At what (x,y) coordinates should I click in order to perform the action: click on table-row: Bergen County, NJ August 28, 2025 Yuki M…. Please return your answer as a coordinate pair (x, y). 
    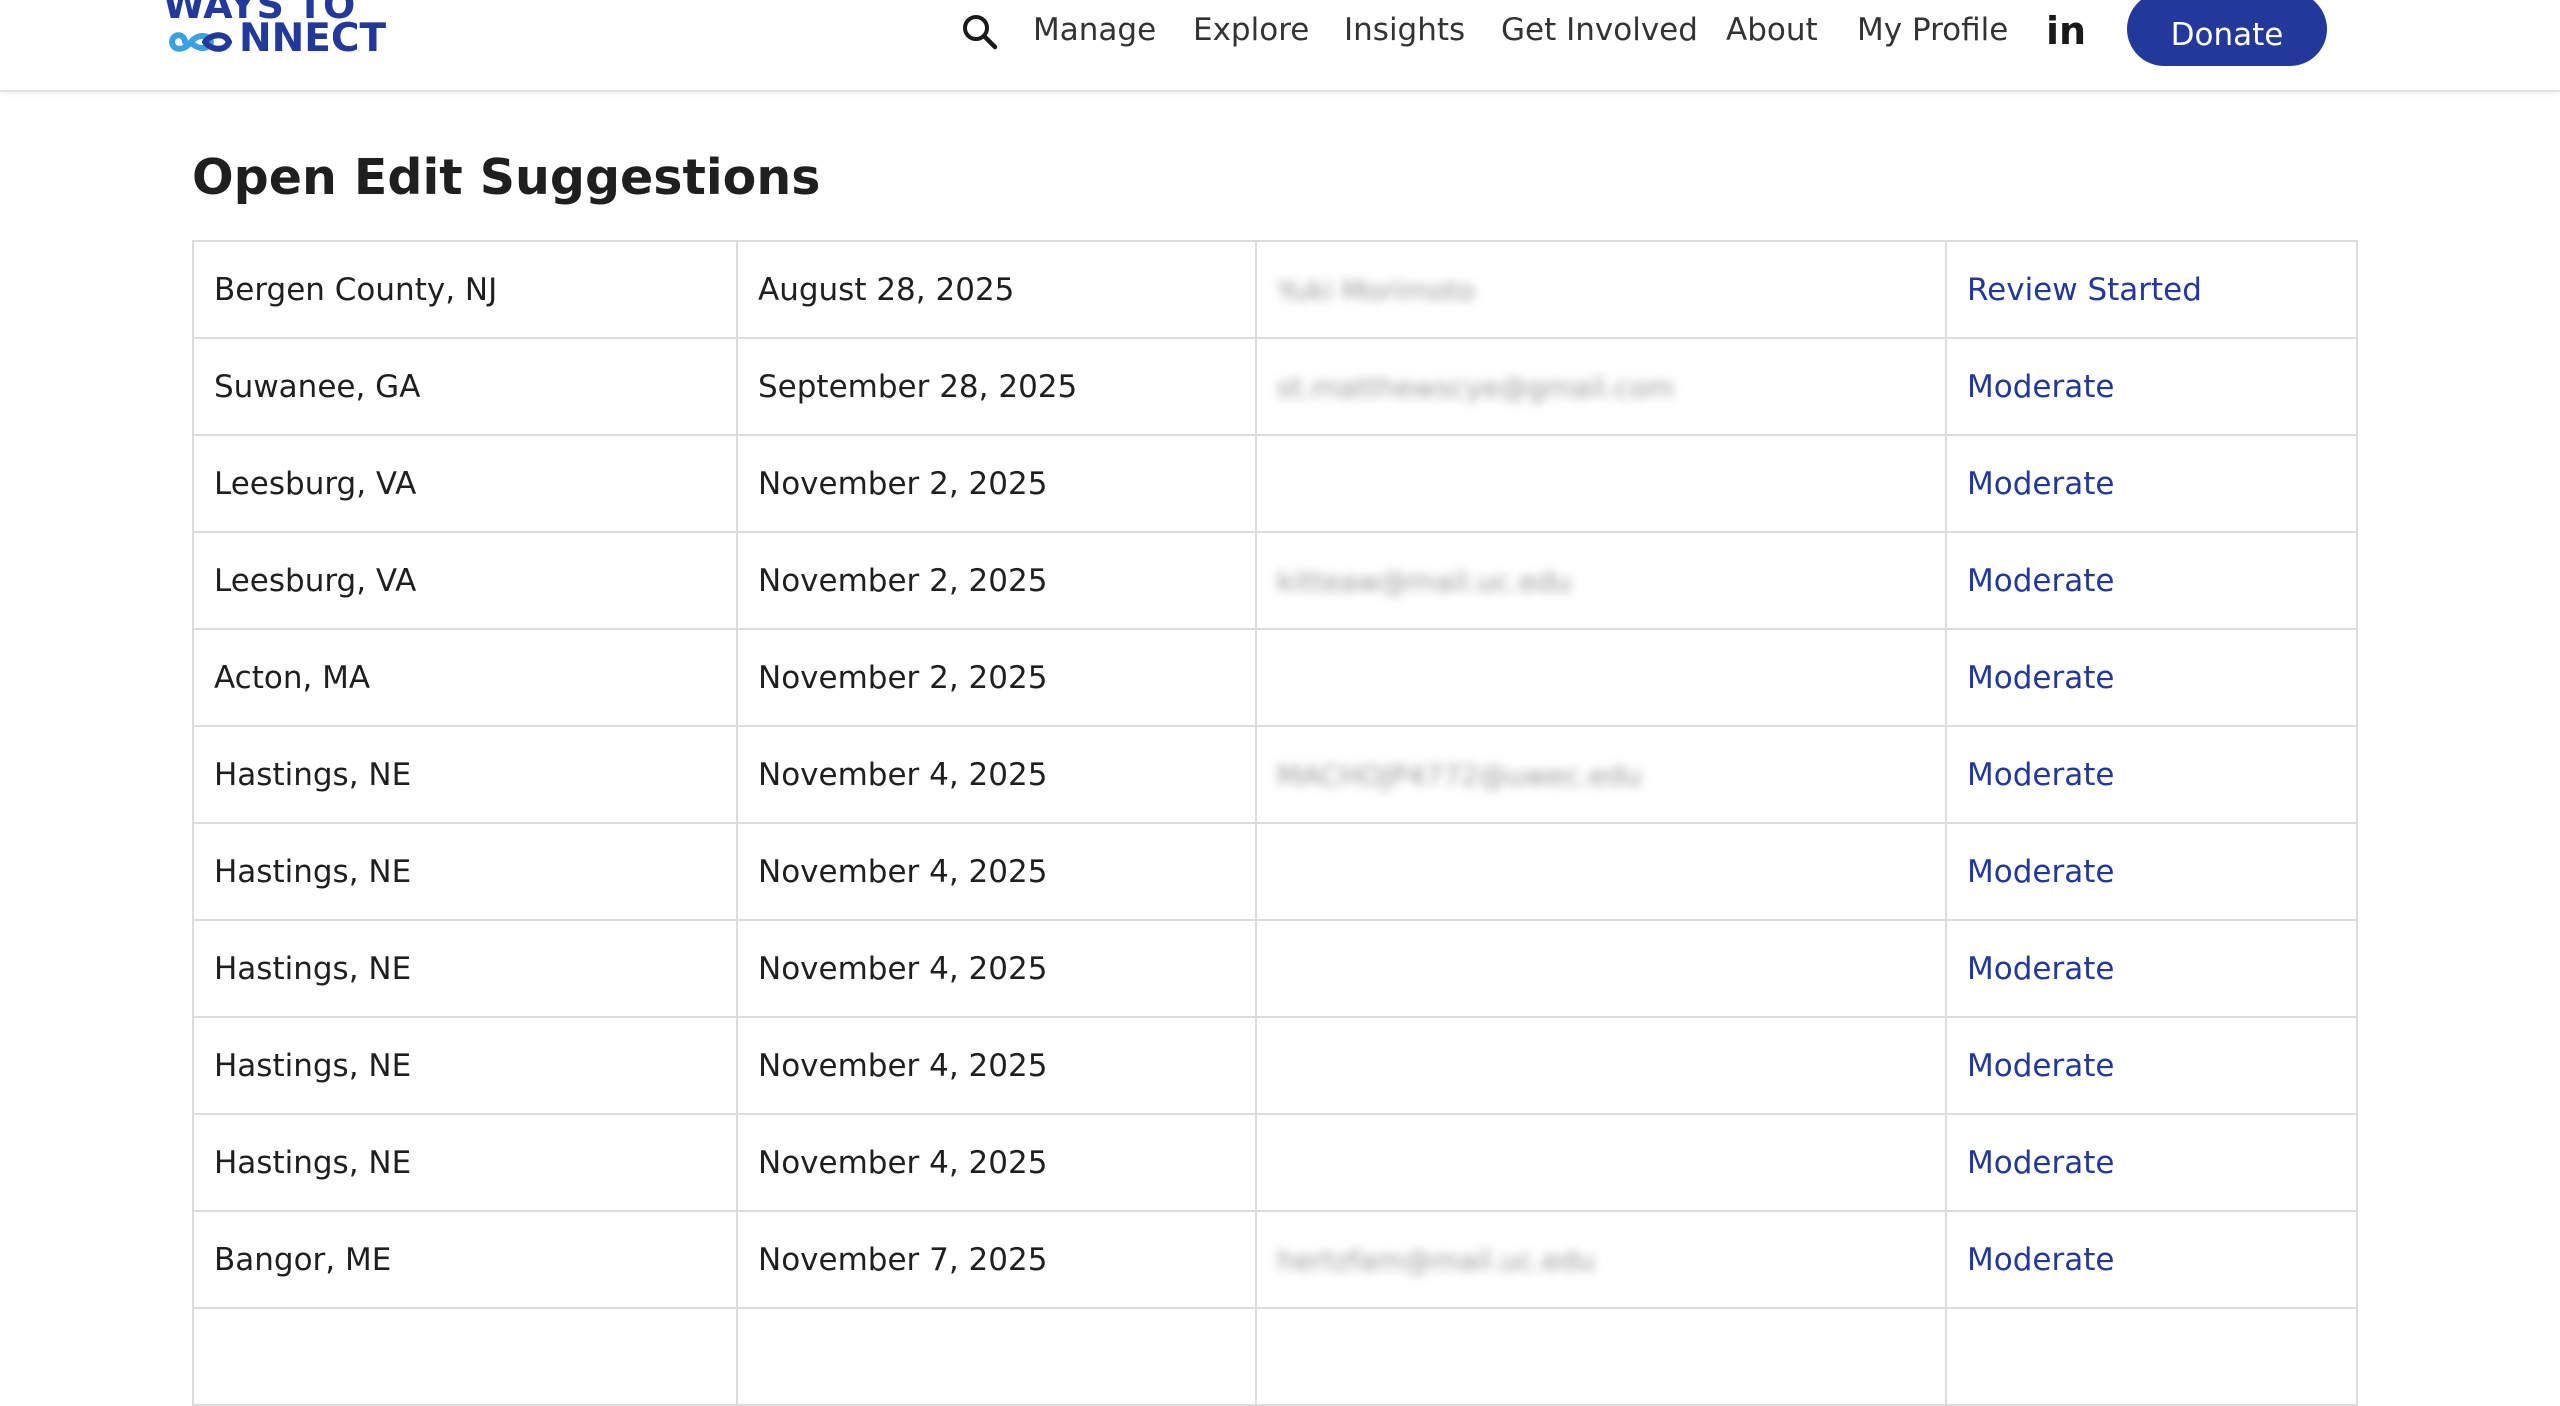
    Looking at the image, I should click on (1275, 289).